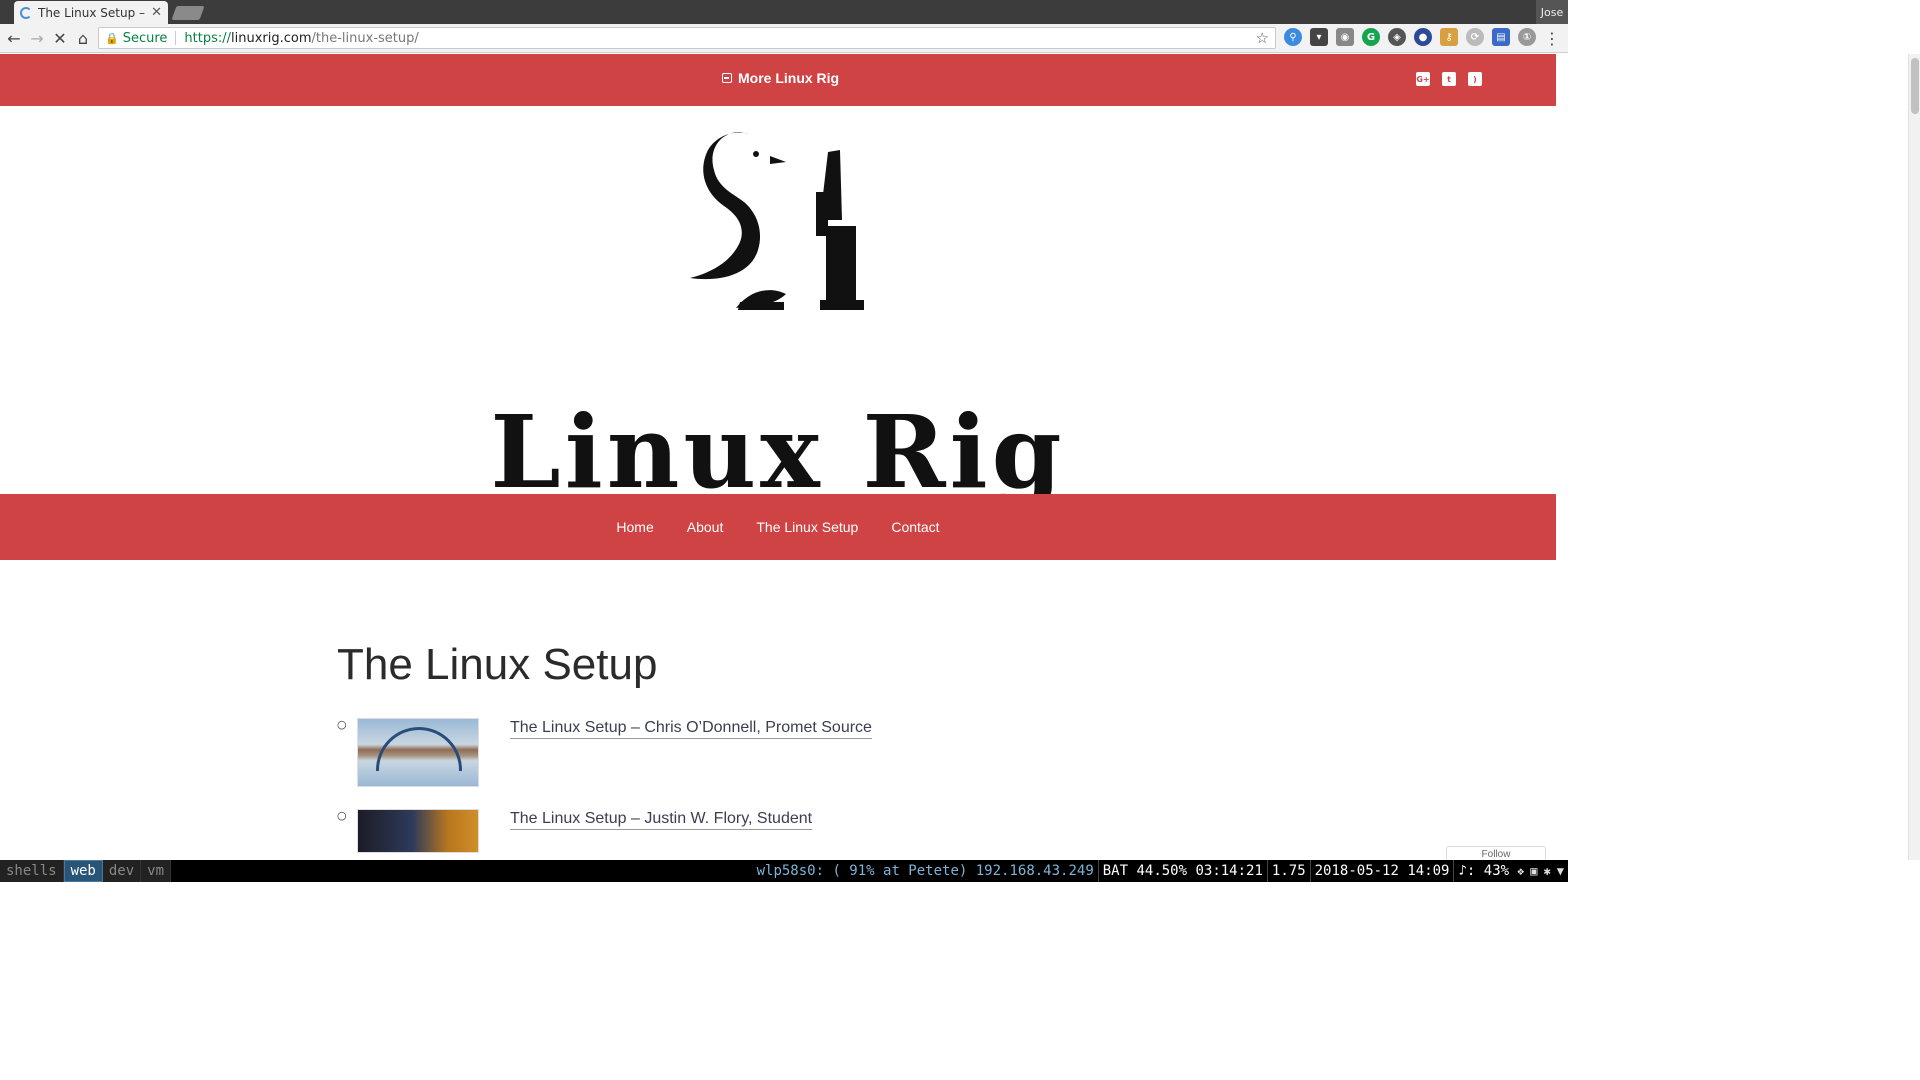  I want to click on bluetooth-icon: ✱, so click(1547, 871).